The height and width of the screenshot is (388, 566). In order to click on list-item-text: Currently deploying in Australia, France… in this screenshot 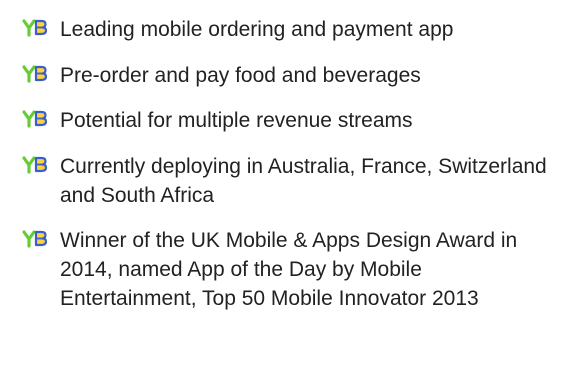, I will do `click(303, 181)`.